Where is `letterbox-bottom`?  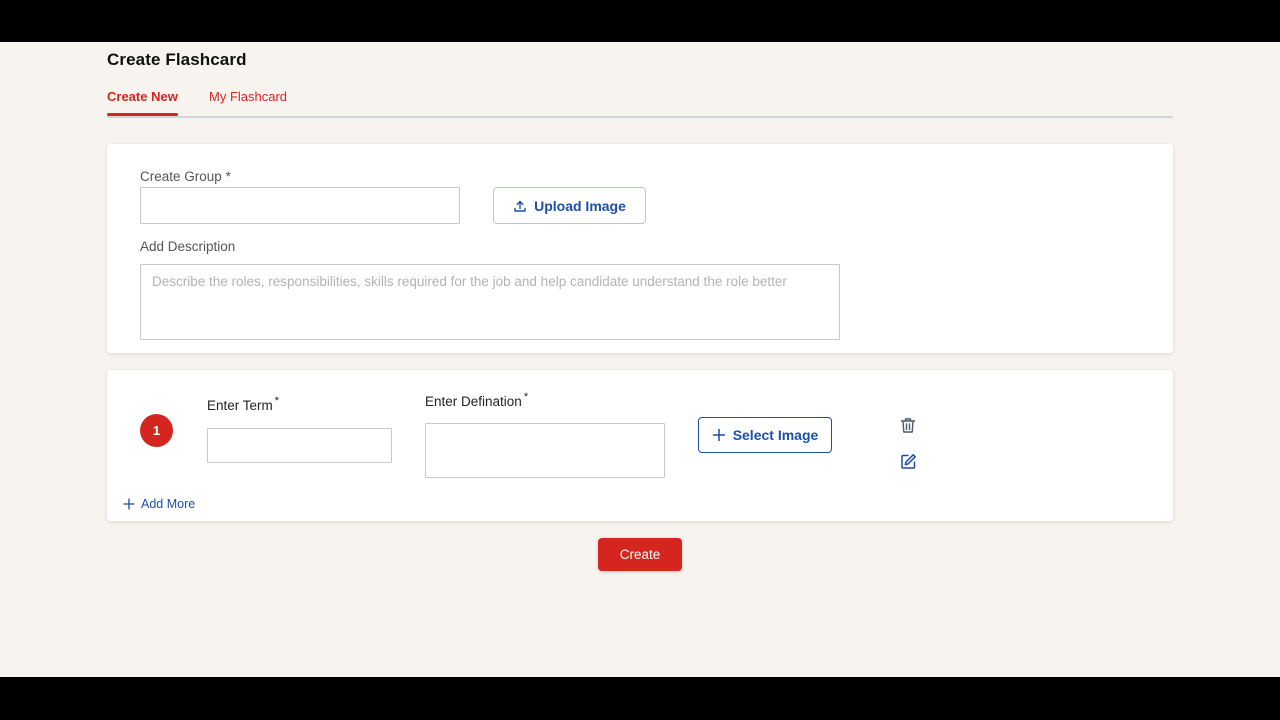 letterbox-bottom is located at coordinates (640, 698).